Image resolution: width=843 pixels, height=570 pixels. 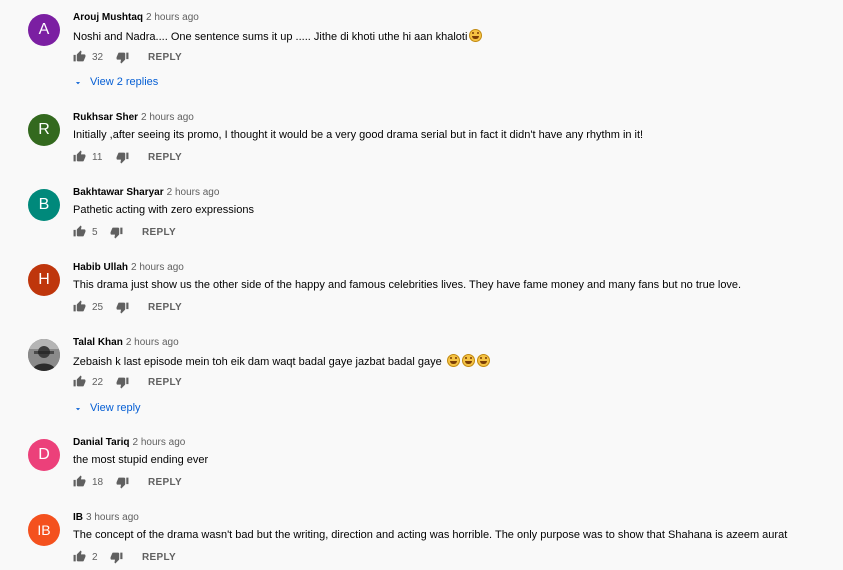 I want to click on comment-header: Talal Khan 2 hours ago, so click(x=126, y=342).